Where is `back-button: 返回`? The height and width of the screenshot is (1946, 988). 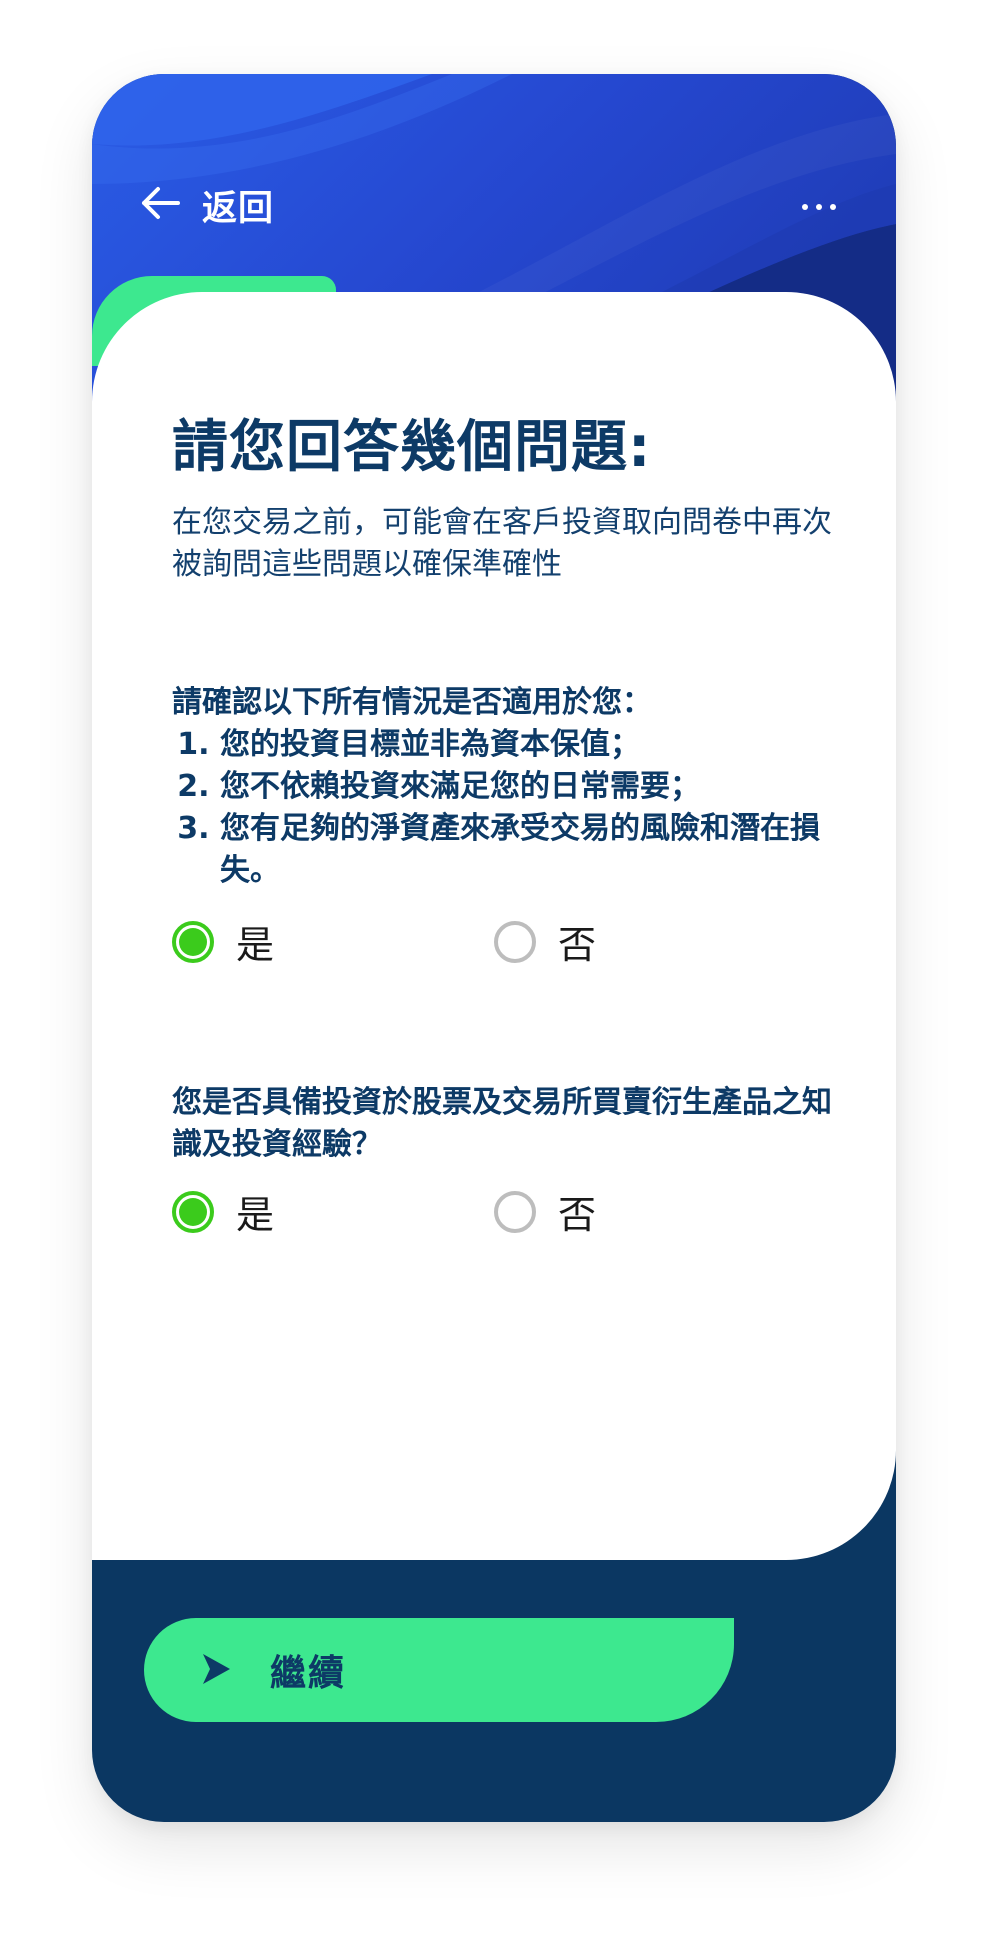 back-button: 返回 is located at coordinates (207, 205).